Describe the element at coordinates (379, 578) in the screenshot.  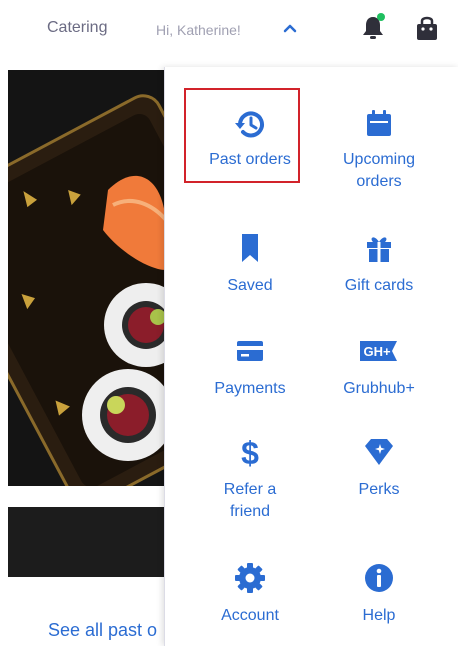
I see `info-icon` at that location.